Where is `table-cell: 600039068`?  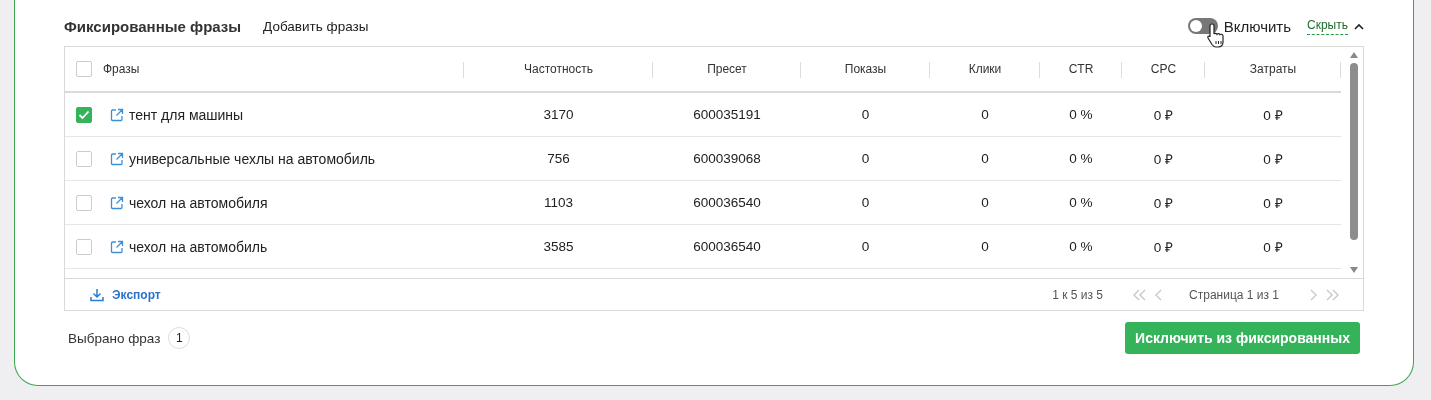 table-cell: 600039068 is located at coordinates (727, 158).